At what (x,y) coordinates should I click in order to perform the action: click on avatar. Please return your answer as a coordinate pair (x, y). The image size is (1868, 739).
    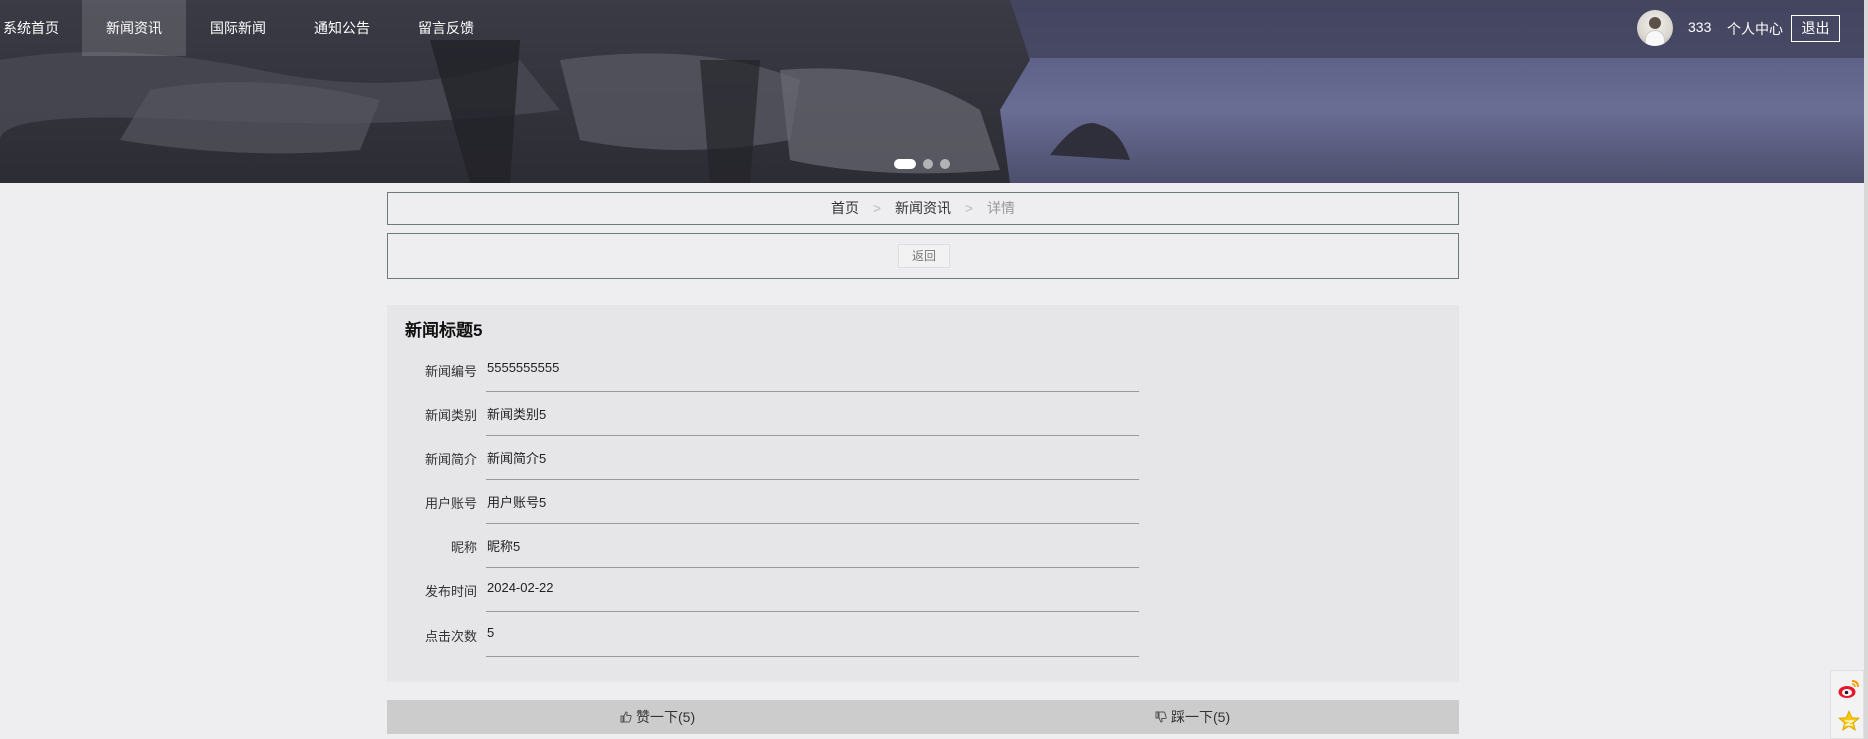
    Looking at the image, I should click on (1655, 28).